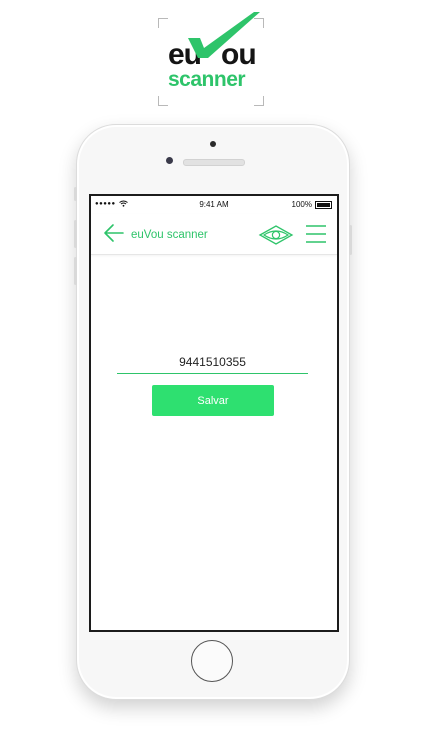 The width and height of the screenshot is (422, 750). Describe the element at coordinates (316, 234) in the screenshot. I see `menu-icon` at that location.